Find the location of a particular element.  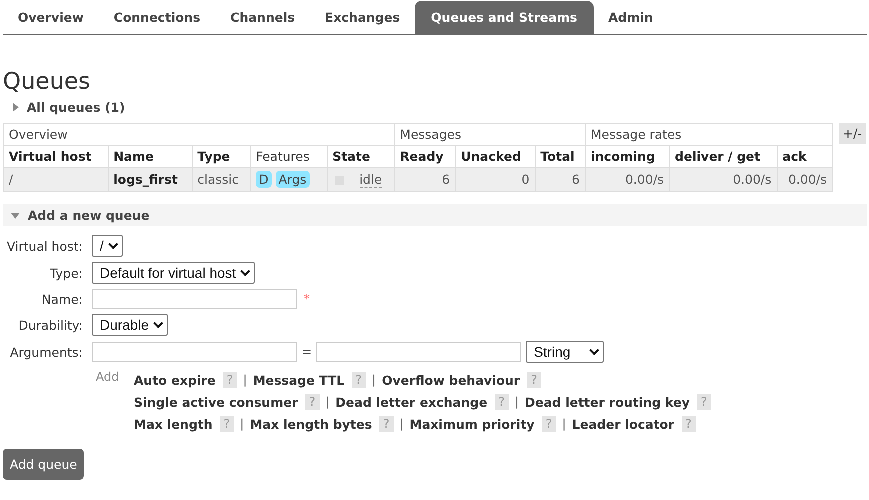

column-group-header: Overview is located at coordinates (199, 135).